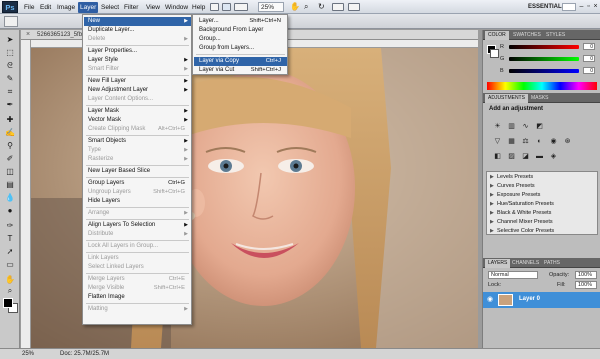 The height and width of the screenshot is (359, 600). Describe the element at coordinates (10, 251) in the screenshot. I see `path-selection-tool-icon: ➚` at that location.